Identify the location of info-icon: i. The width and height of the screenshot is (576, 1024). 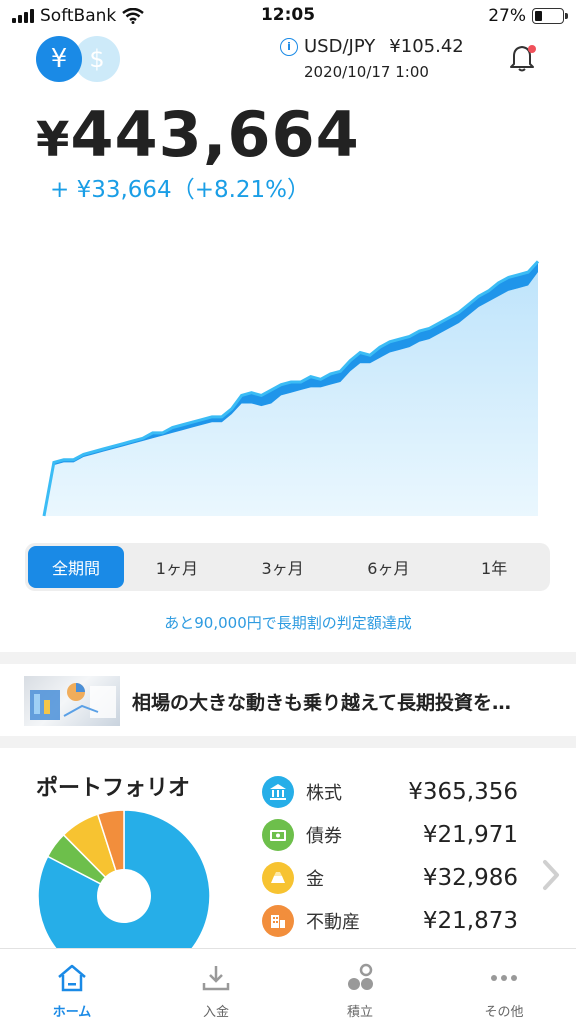
(289, 46).